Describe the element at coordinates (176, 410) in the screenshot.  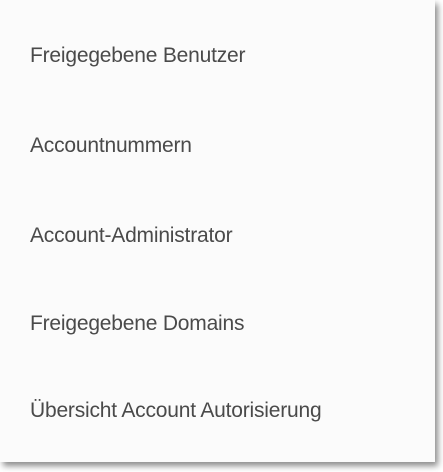
I see `menu-item-label: Übersicht Account Autorisierung` at that location.